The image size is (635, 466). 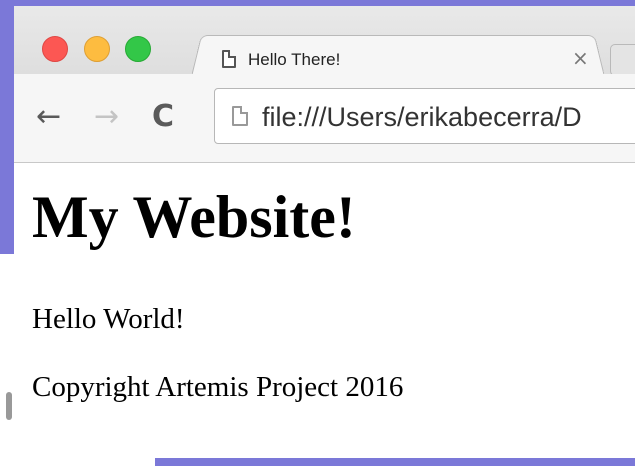 I want to click on forward-arrow-icon: →, so click(x=106, y=117).